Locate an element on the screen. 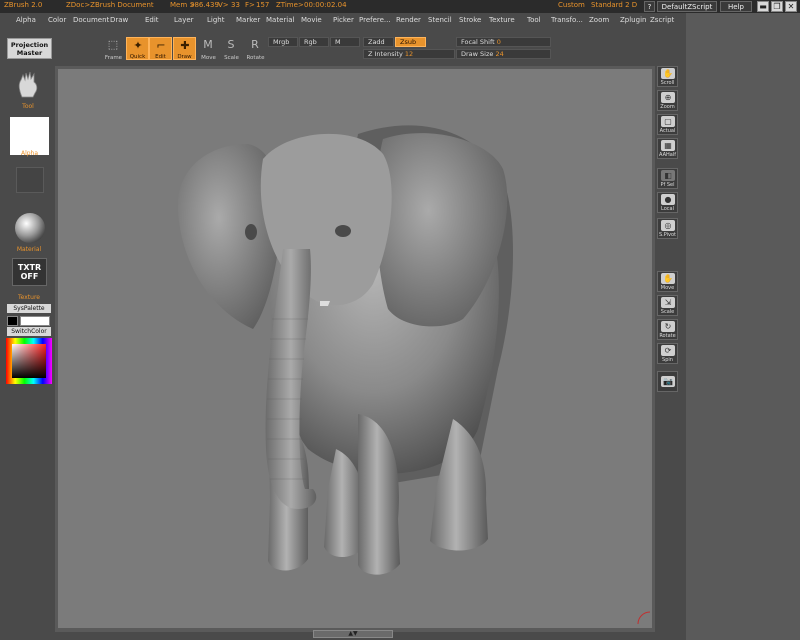 The height and width of the screenshot is (640, 800). draw-size-slider: Draw Size 24 is located at coordinates (503, 54).